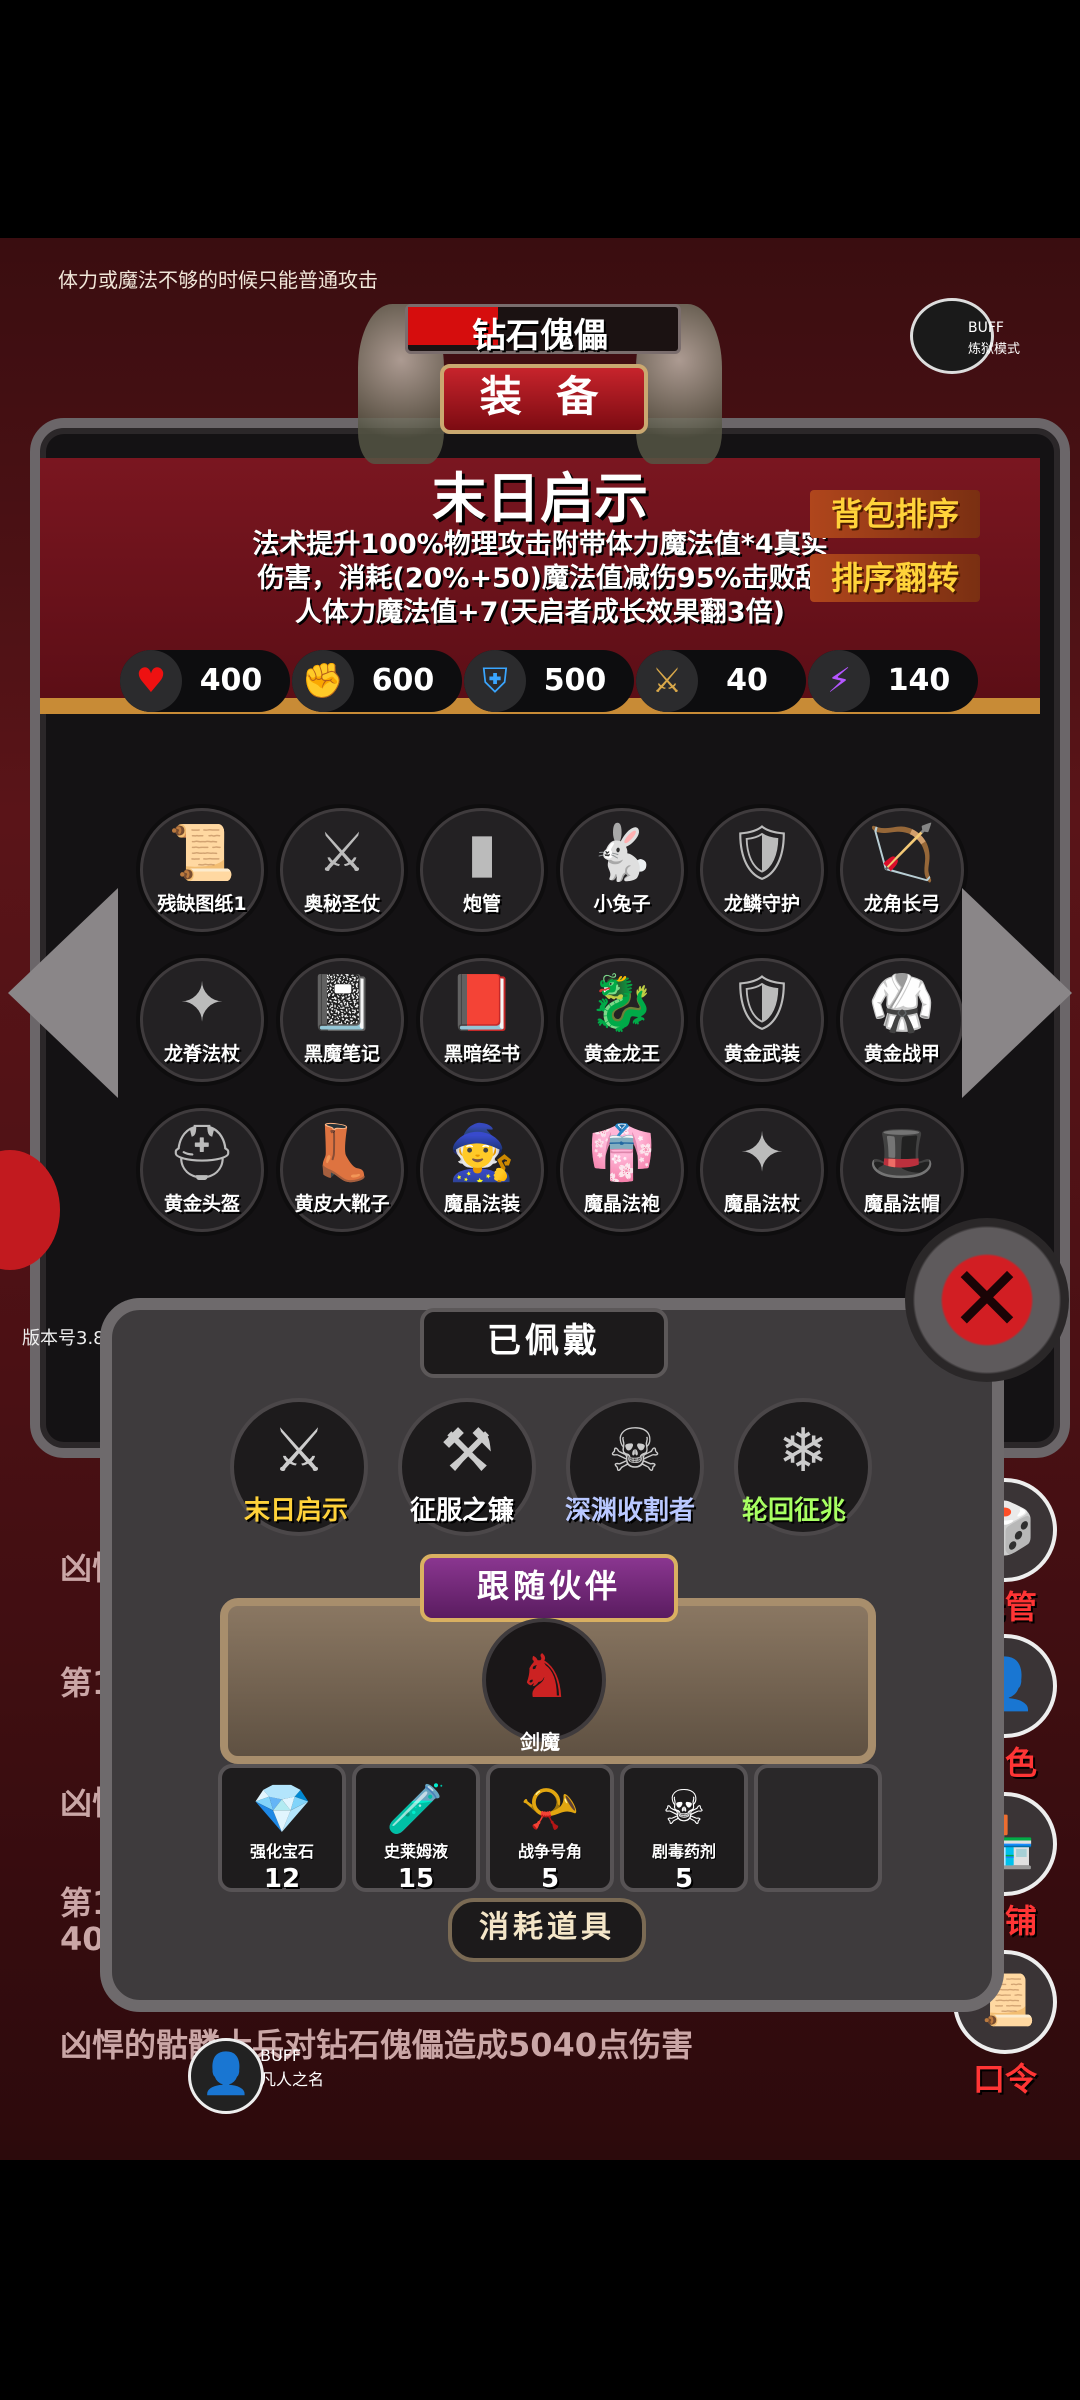 This screenshot has height=2400, width=1080. Describe the element at coordinates (342, 852) in the screenshot. I see `item-icon: ⚔` at that location.